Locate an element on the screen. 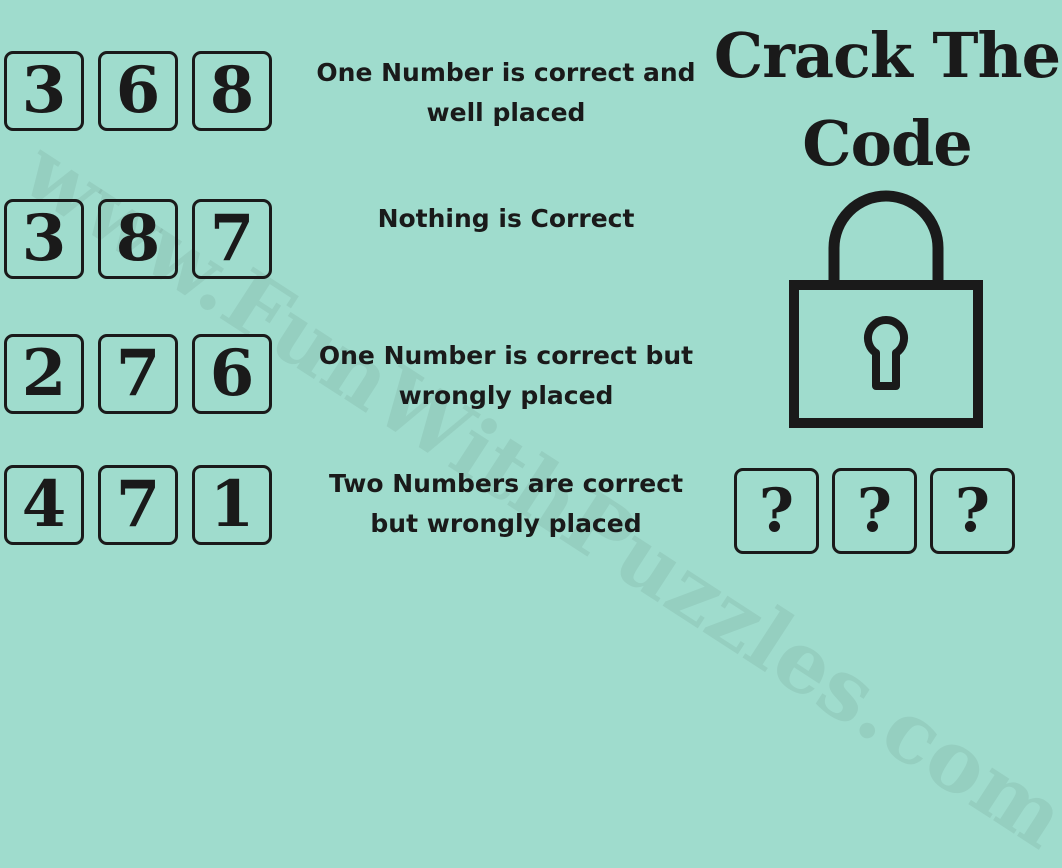  clue-3-digit-2: 7 is located at coordinates (138, 374).